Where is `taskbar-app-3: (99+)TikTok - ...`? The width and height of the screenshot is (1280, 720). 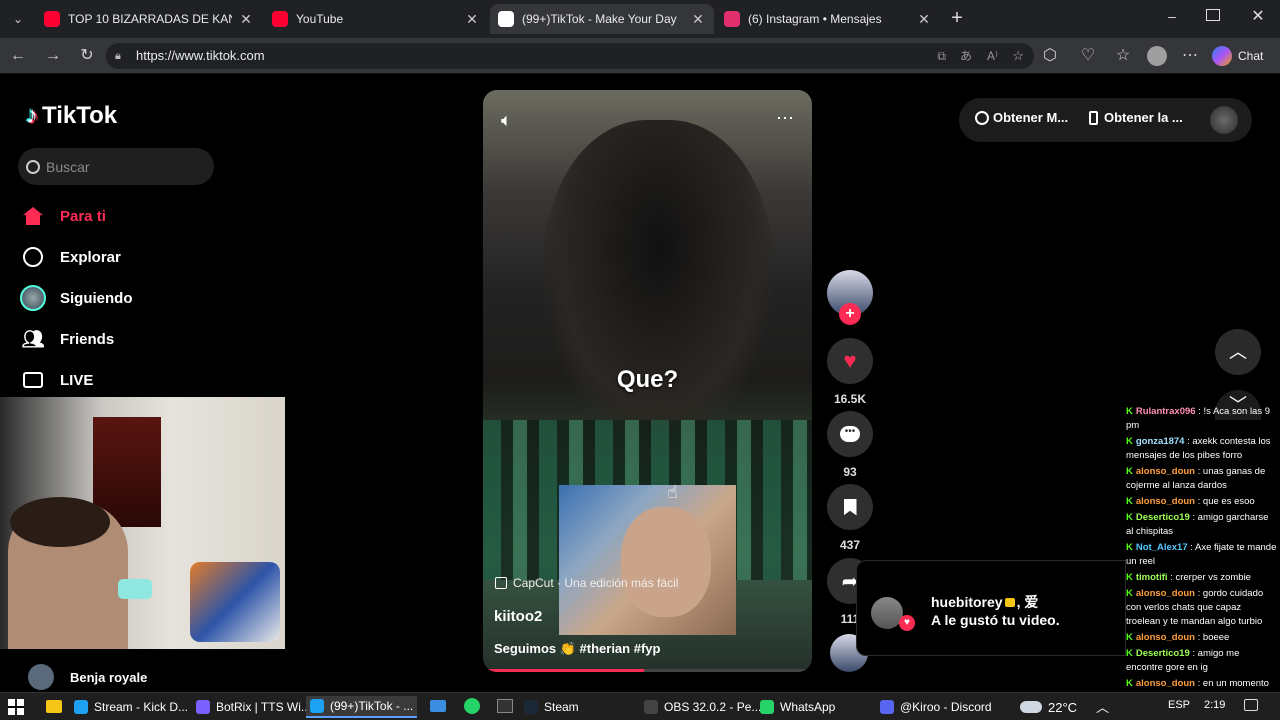
taskbar-app-3: (99+)TikTok - ... is located at coordinates (362, 707).